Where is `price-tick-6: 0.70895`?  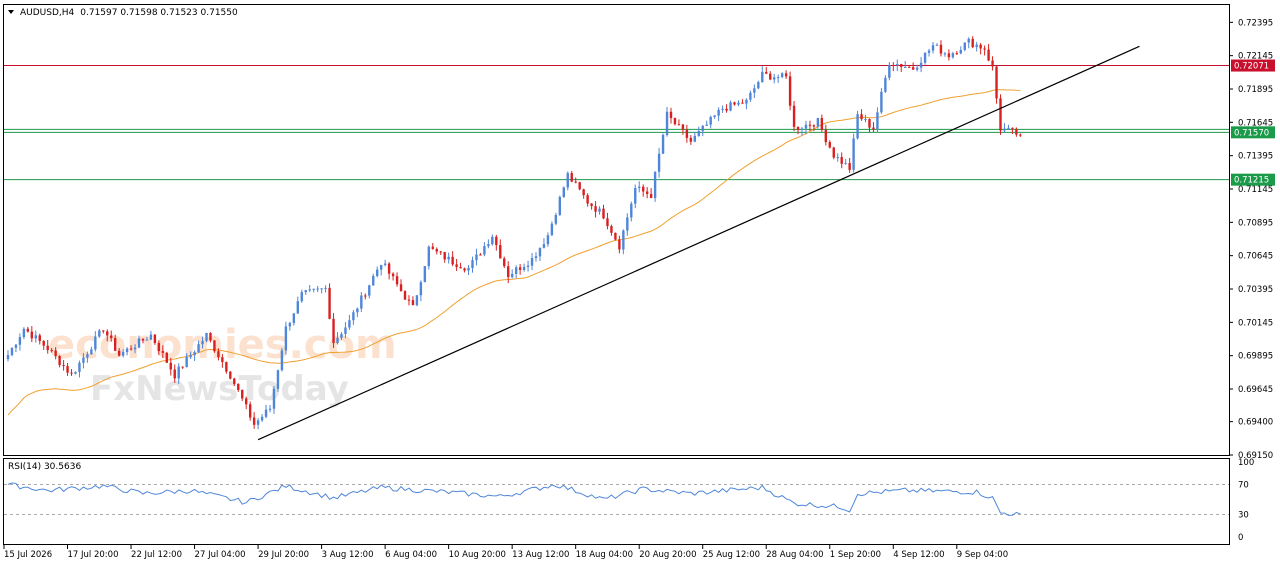
price-tick-6: 0.70895 is located at coordinates (1255, 223).